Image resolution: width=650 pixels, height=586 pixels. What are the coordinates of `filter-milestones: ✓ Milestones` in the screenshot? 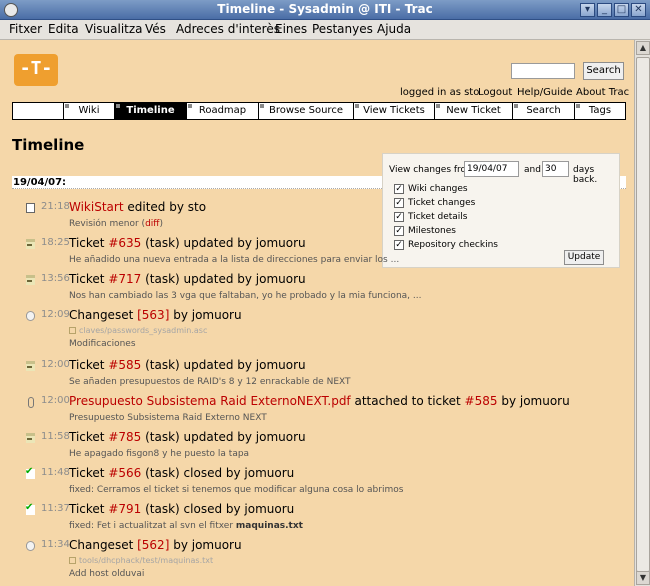 It's located at (425, 231).